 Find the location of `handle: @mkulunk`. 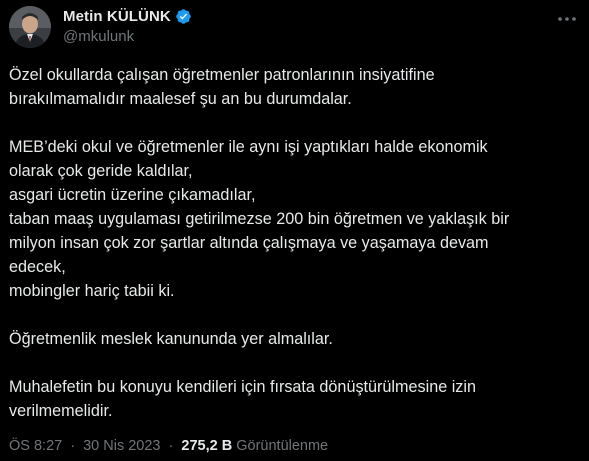

handle: @mkulunk is located at coordinates (98, 36).